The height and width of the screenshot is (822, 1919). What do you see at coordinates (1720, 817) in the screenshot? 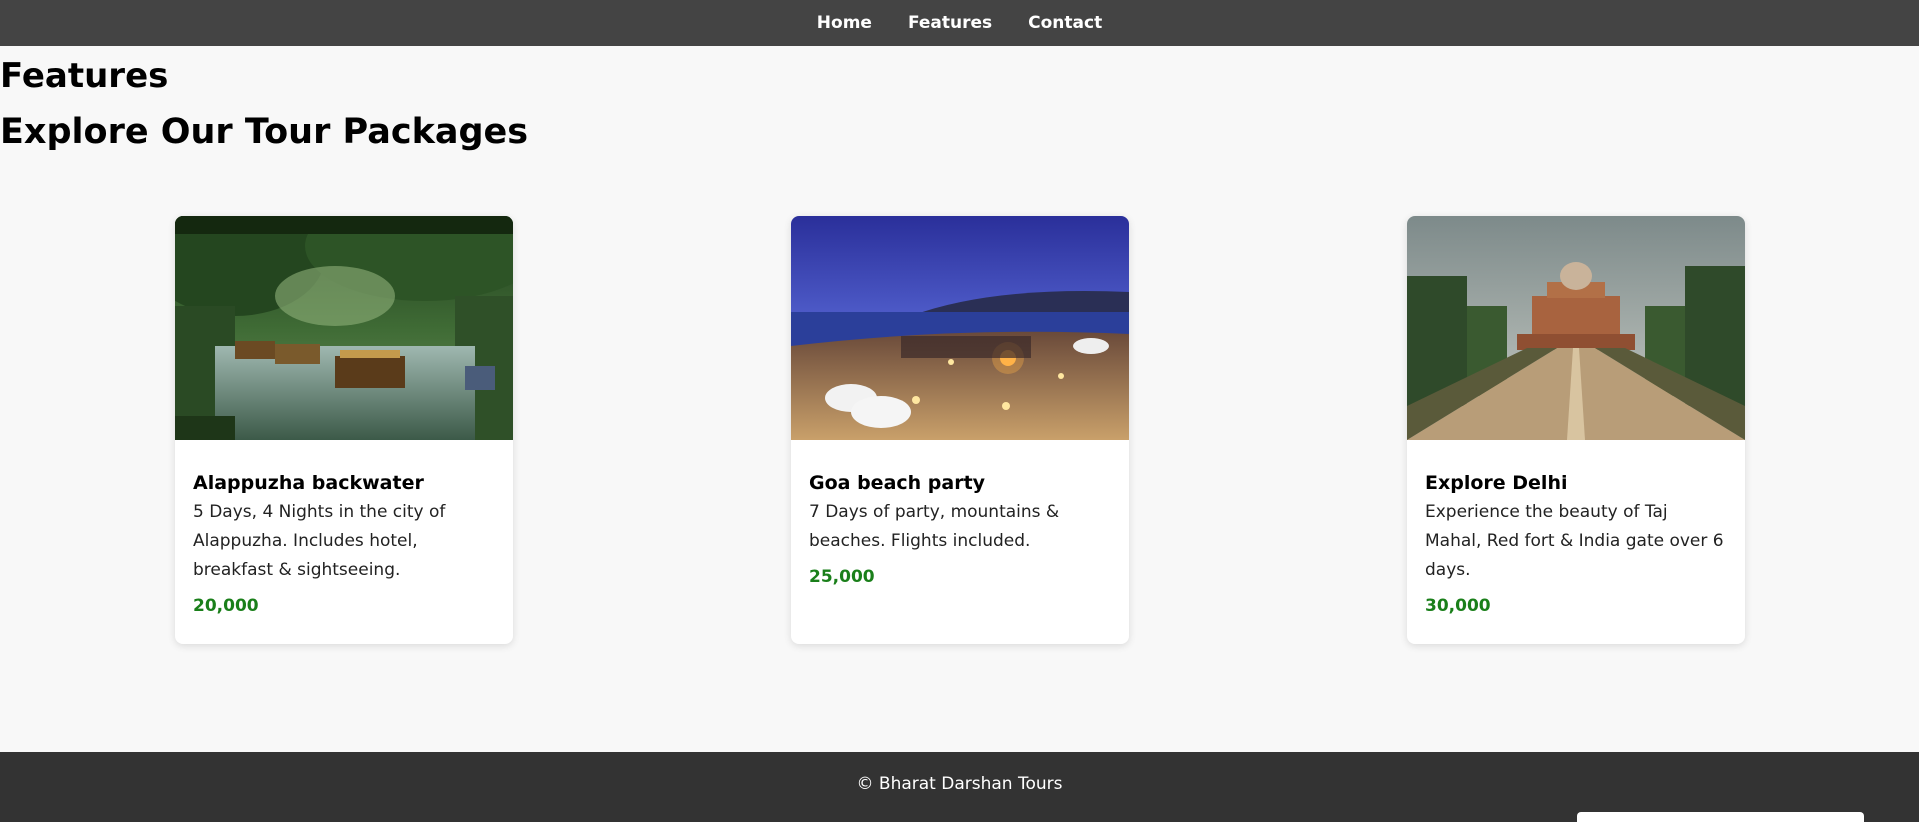
I see `footer-overlay-tab` at bounding box center [1720, 817].